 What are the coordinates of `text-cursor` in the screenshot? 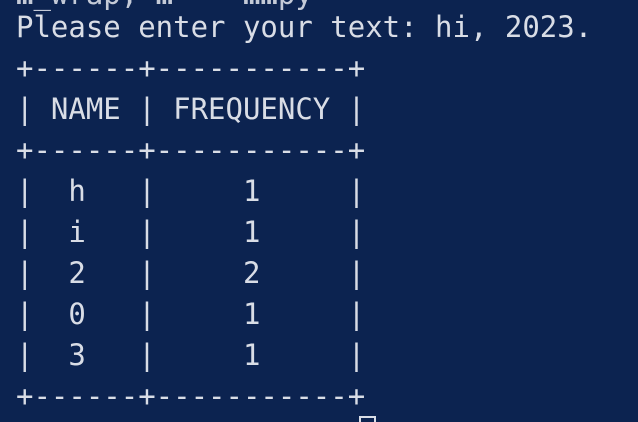 It's located at (367, 419).